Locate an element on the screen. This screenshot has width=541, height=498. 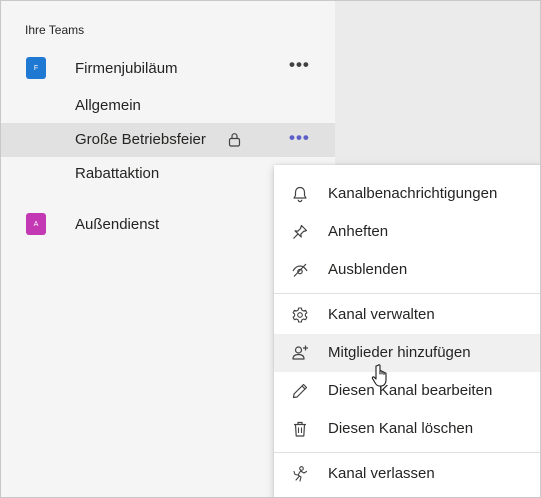
menu-item-kanal-bearbeiten: Diesen Kanal bearbeiten is located at coordinates (407, 391).